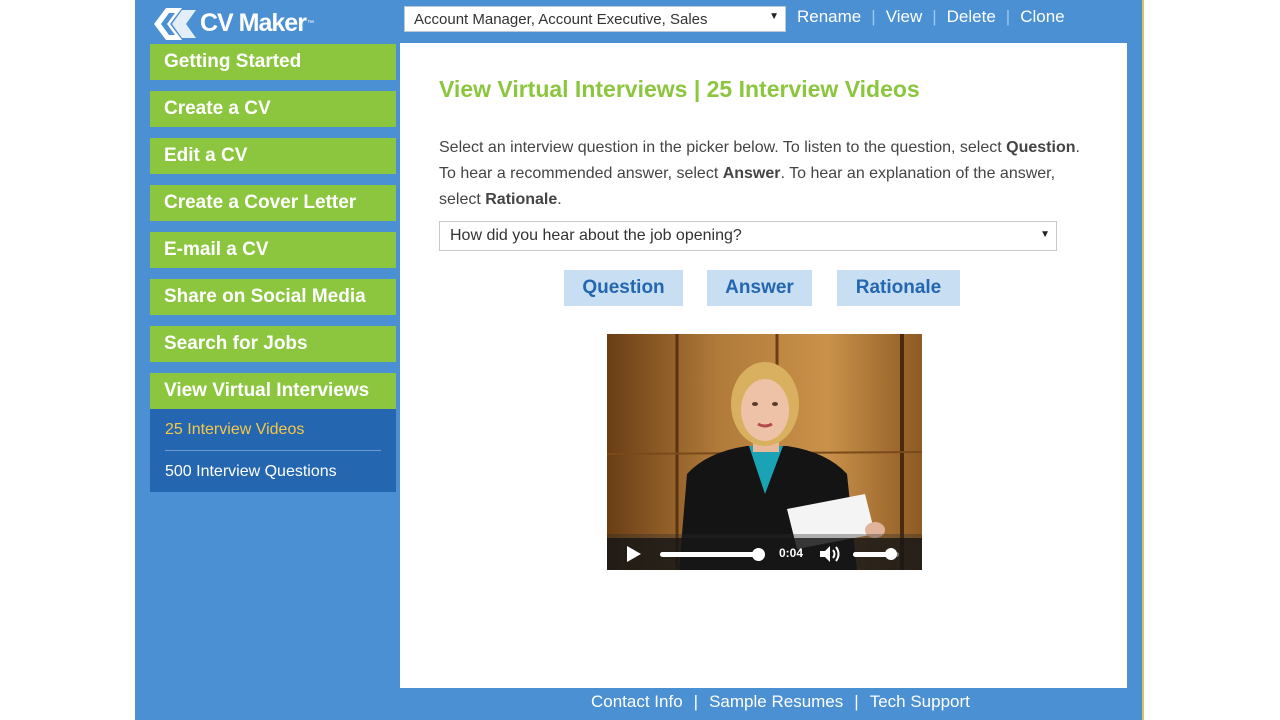  Describe the element at coordinates (596, 235) in the screenshot. I see `question-select-value: How did you hear about the job opening?` at that location.